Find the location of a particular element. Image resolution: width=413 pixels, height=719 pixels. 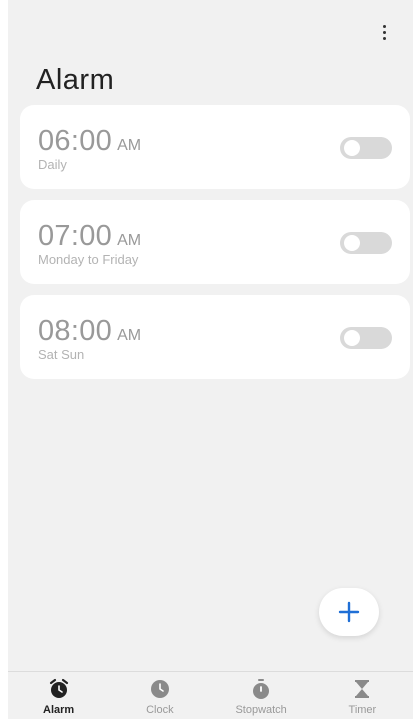

alarm-repeat: Sat Sun is located at coordinates (61, 354).